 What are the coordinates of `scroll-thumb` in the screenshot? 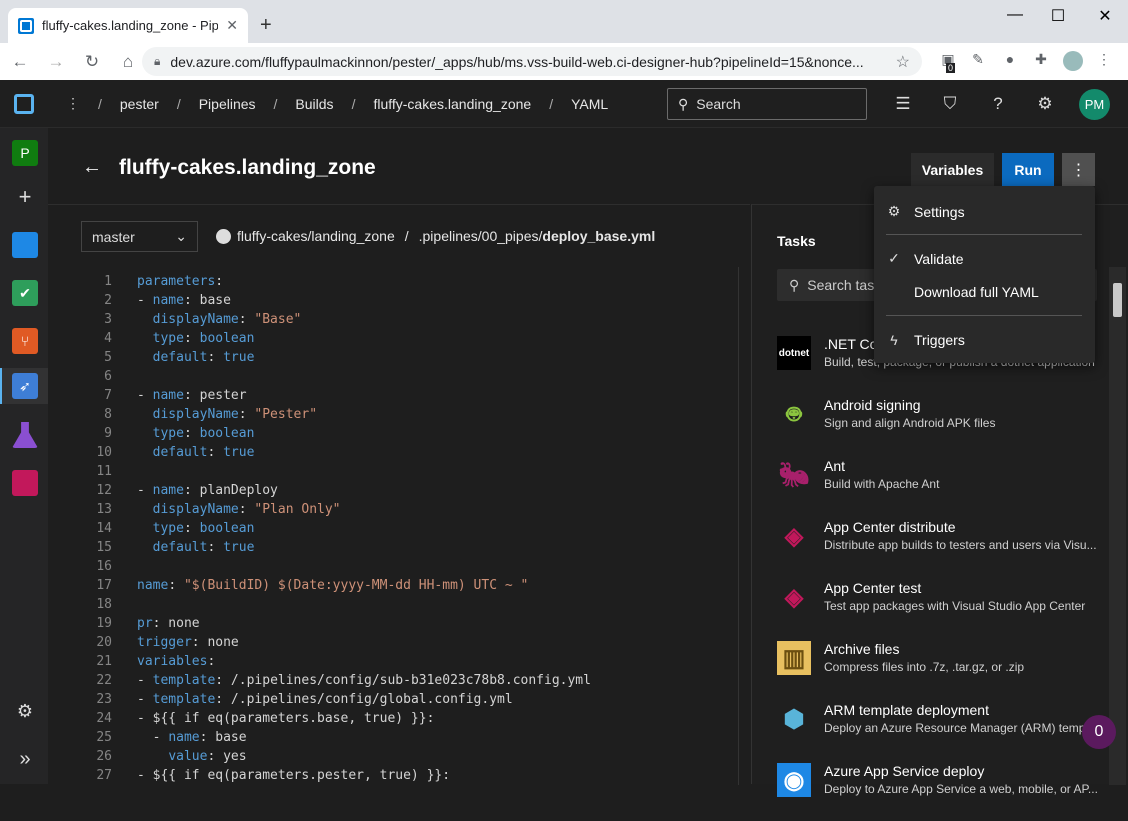 It's located at (1117, 300).